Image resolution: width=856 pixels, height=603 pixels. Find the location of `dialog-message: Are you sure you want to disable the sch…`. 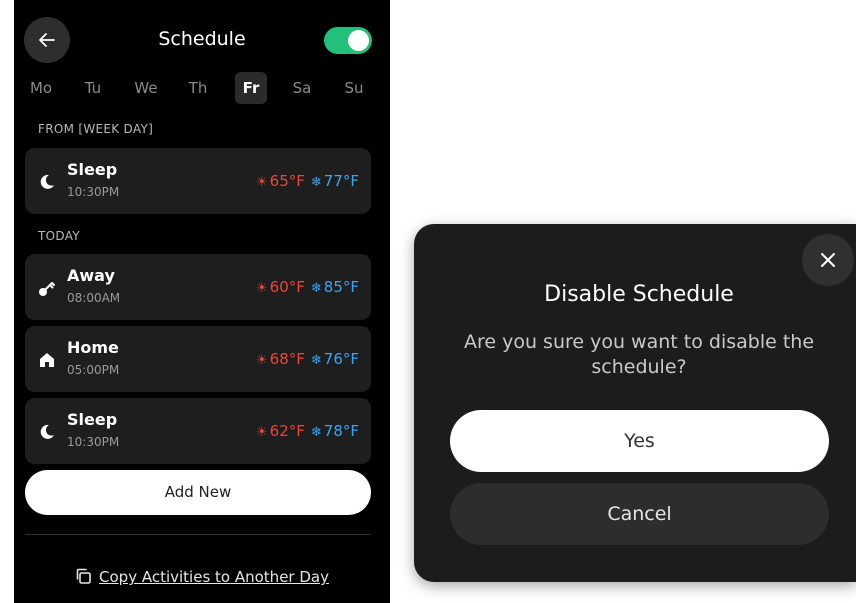

dialog-message: Are you sure you want to disable the sch… is located at coordinates (639, 354).